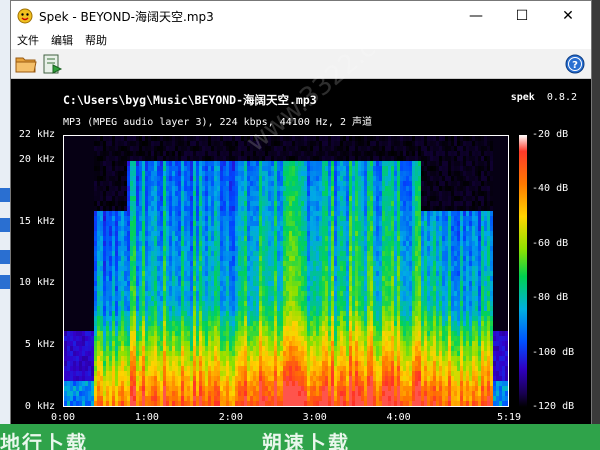  Describe the element at coordinates (62, 40) in the screenshot. I see `menu-edit: 编辑` at that location.